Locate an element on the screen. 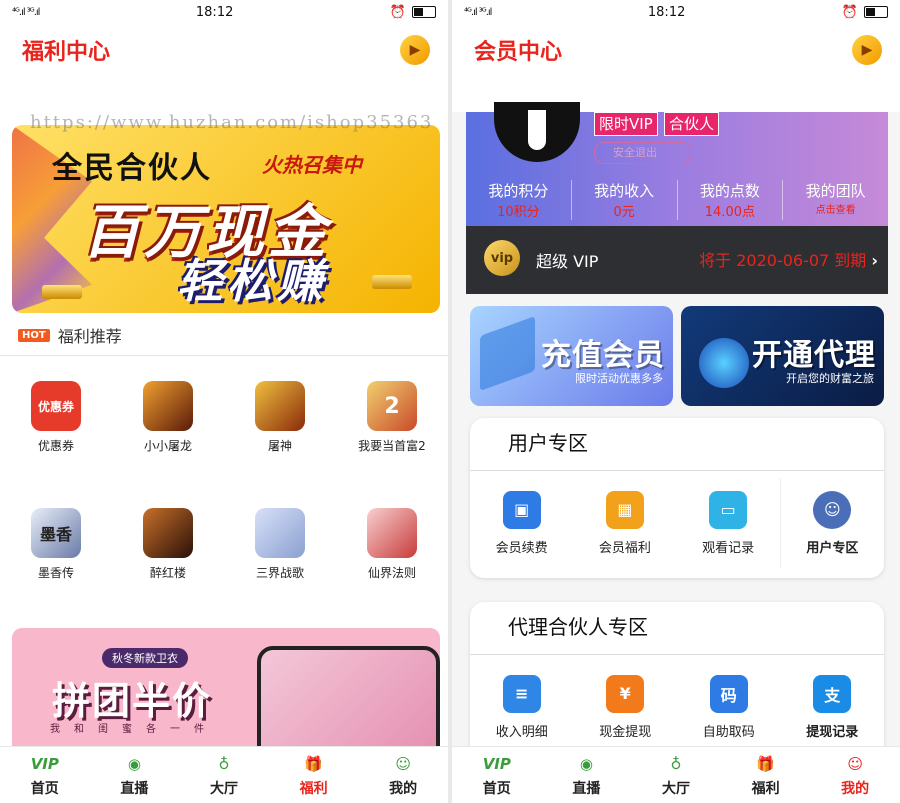 This screenshot has width=900, height=803. income-detail-button: ≡ 收入明细 is located at coordinates (522, 707).